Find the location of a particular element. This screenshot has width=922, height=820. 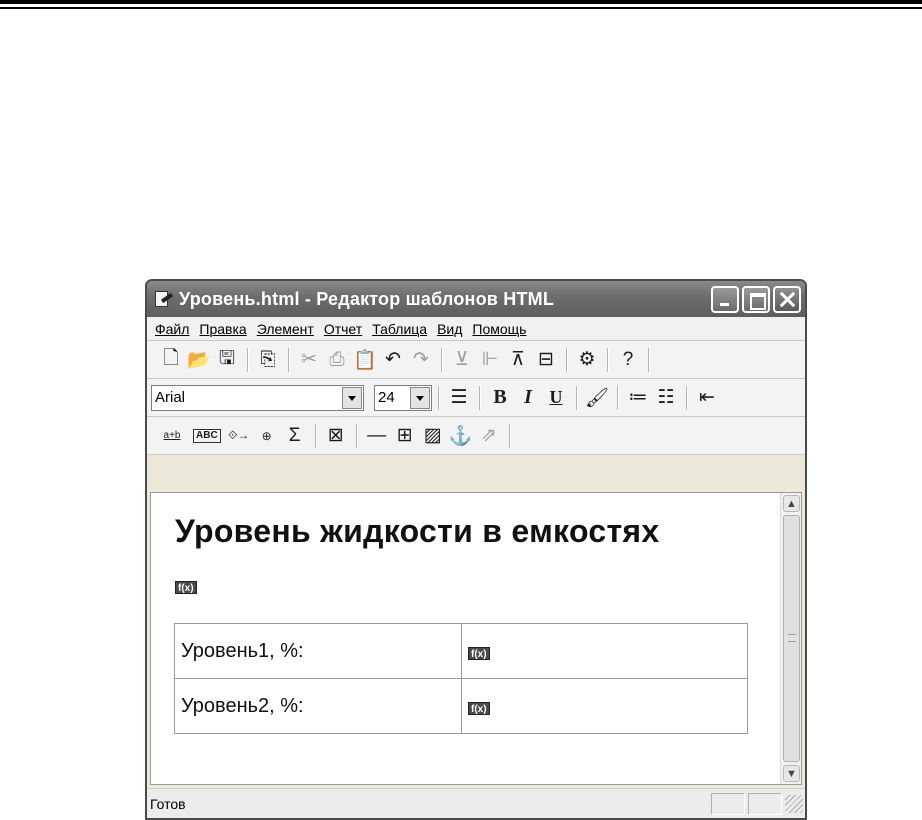

cut-icon: ✂ is located at coordinates (309, 360).